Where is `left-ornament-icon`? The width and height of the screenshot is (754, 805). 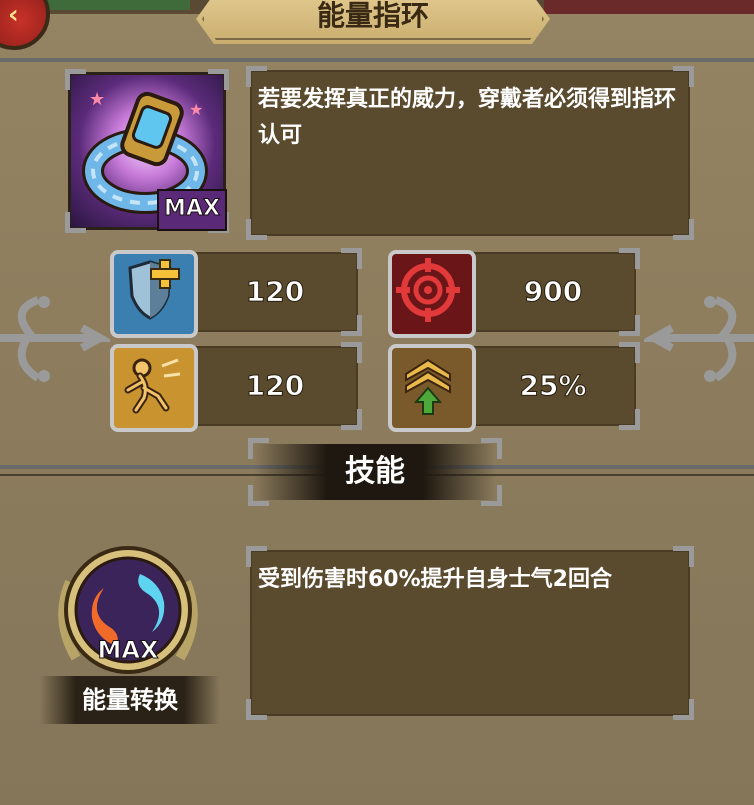
left-ornament-icon is located at coordinates (55, 339).